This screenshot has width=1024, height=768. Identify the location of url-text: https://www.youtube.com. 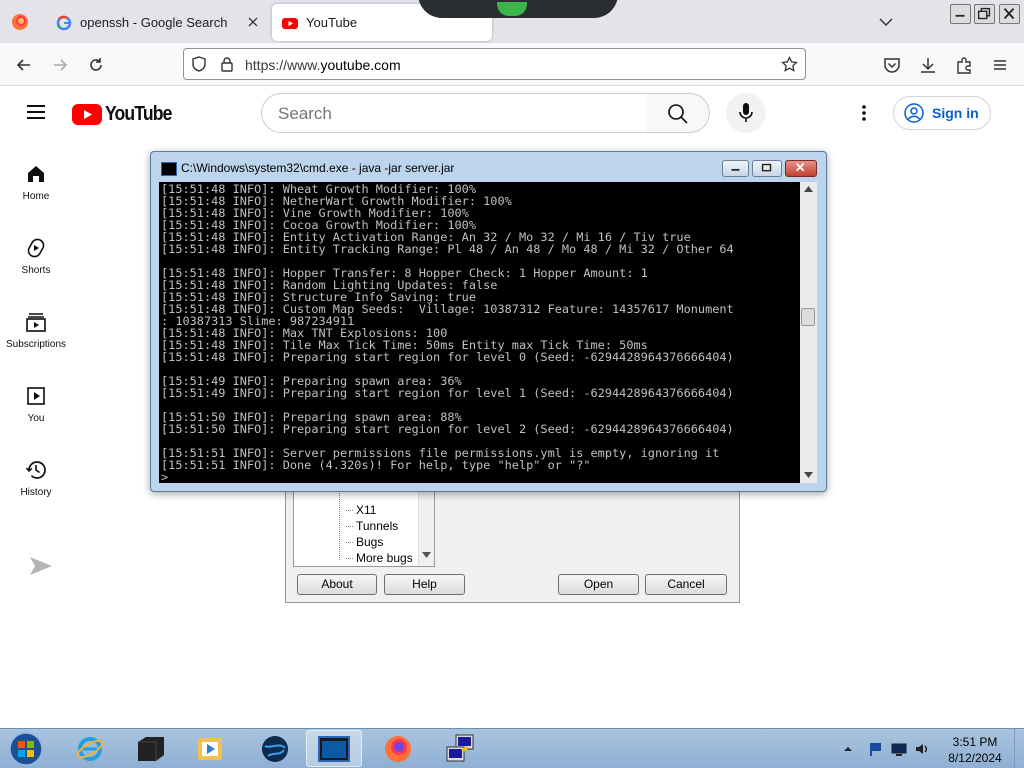
(323, 65).